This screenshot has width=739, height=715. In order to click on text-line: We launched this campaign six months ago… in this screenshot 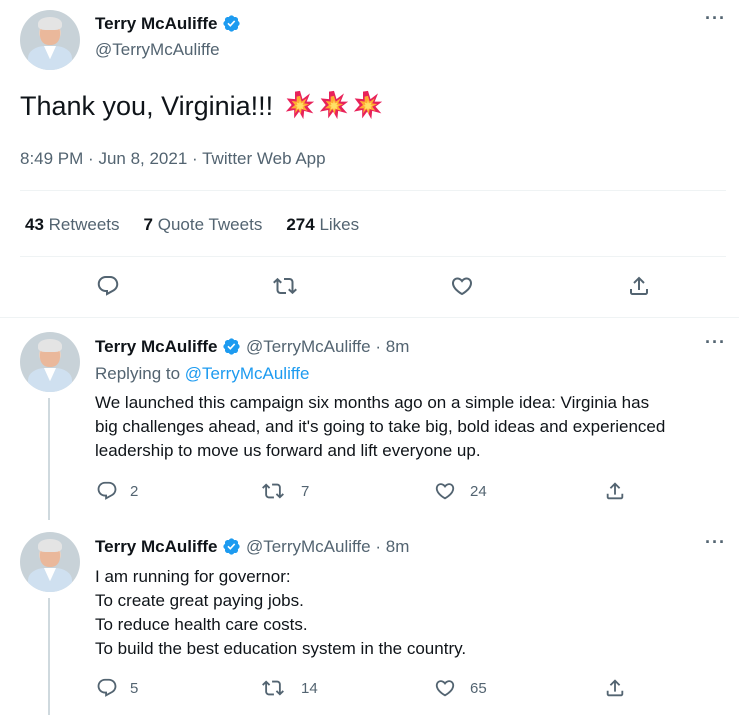, I will do `click(372, 402)`.